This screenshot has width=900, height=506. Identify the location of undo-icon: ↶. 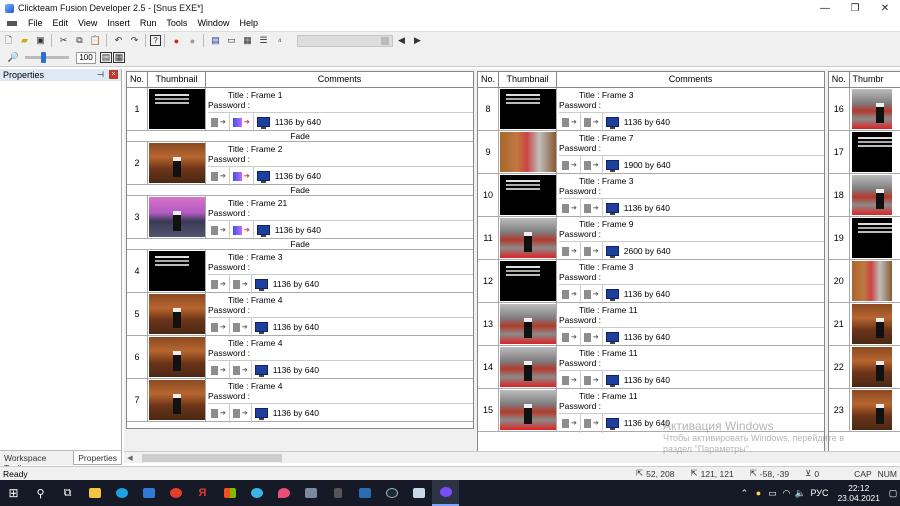
(118, 41).